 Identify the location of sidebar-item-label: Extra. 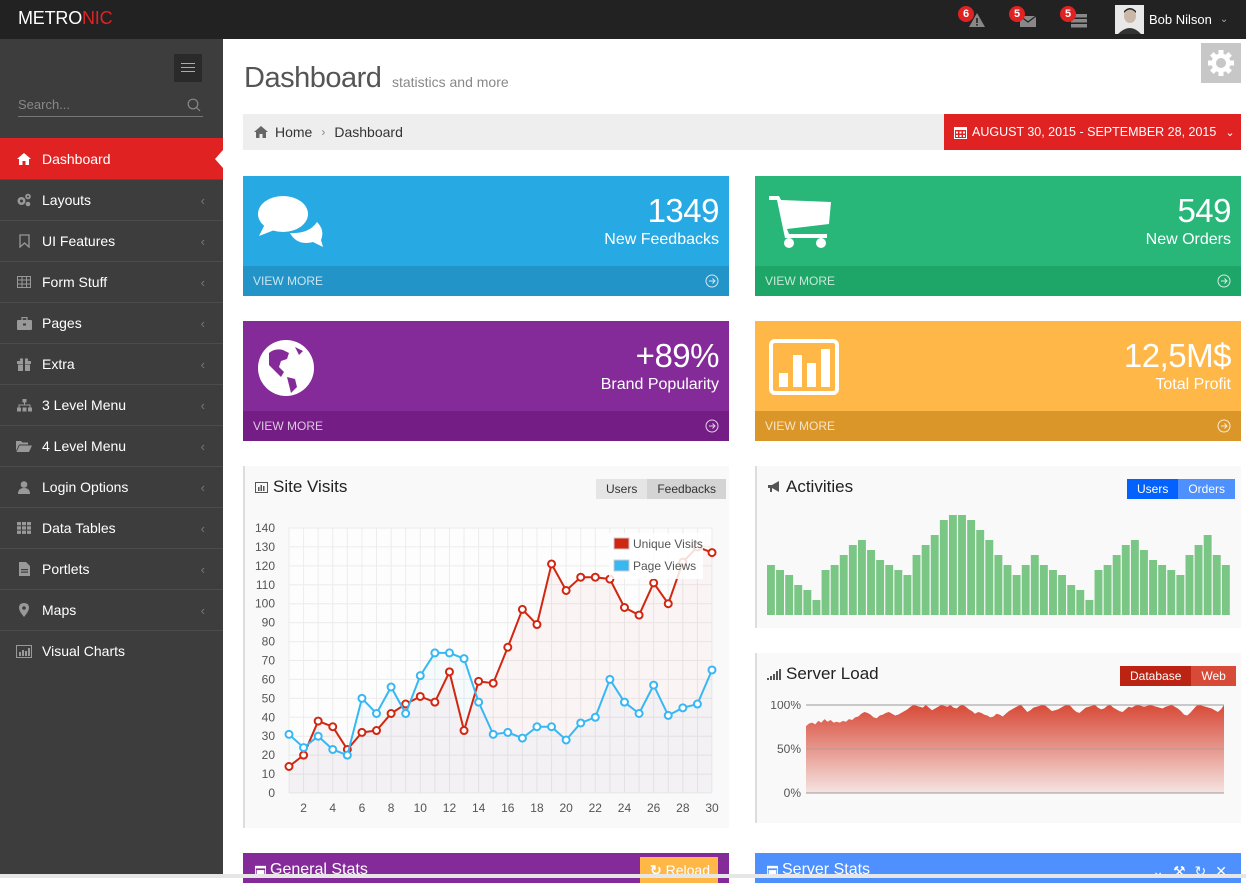
(58, 364).